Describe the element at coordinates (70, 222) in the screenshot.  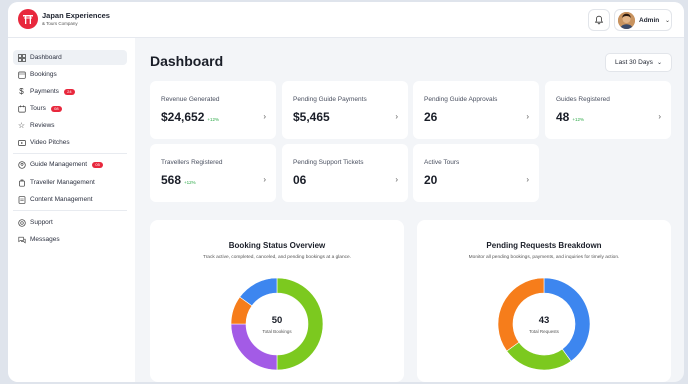
I see `sidebar-item-support: Support` at that location.